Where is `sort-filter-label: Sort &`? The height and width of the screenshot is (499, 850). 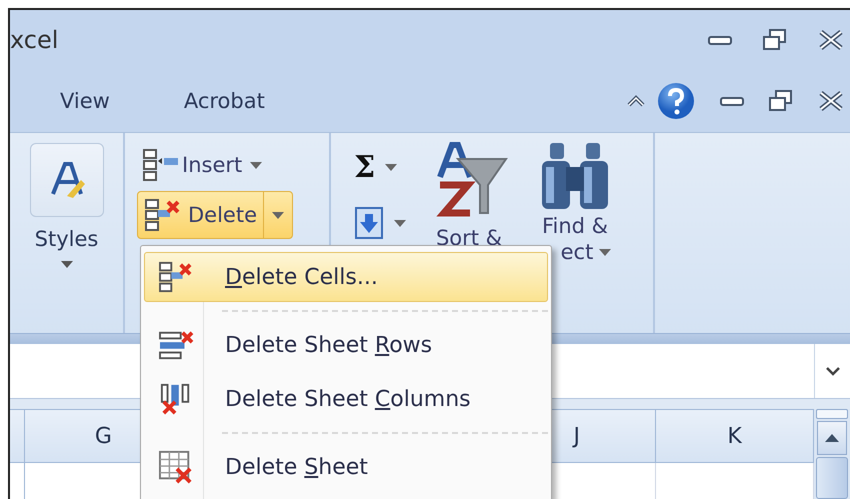 sort-filter-label: Sort & is located at coordinates (469, 238).